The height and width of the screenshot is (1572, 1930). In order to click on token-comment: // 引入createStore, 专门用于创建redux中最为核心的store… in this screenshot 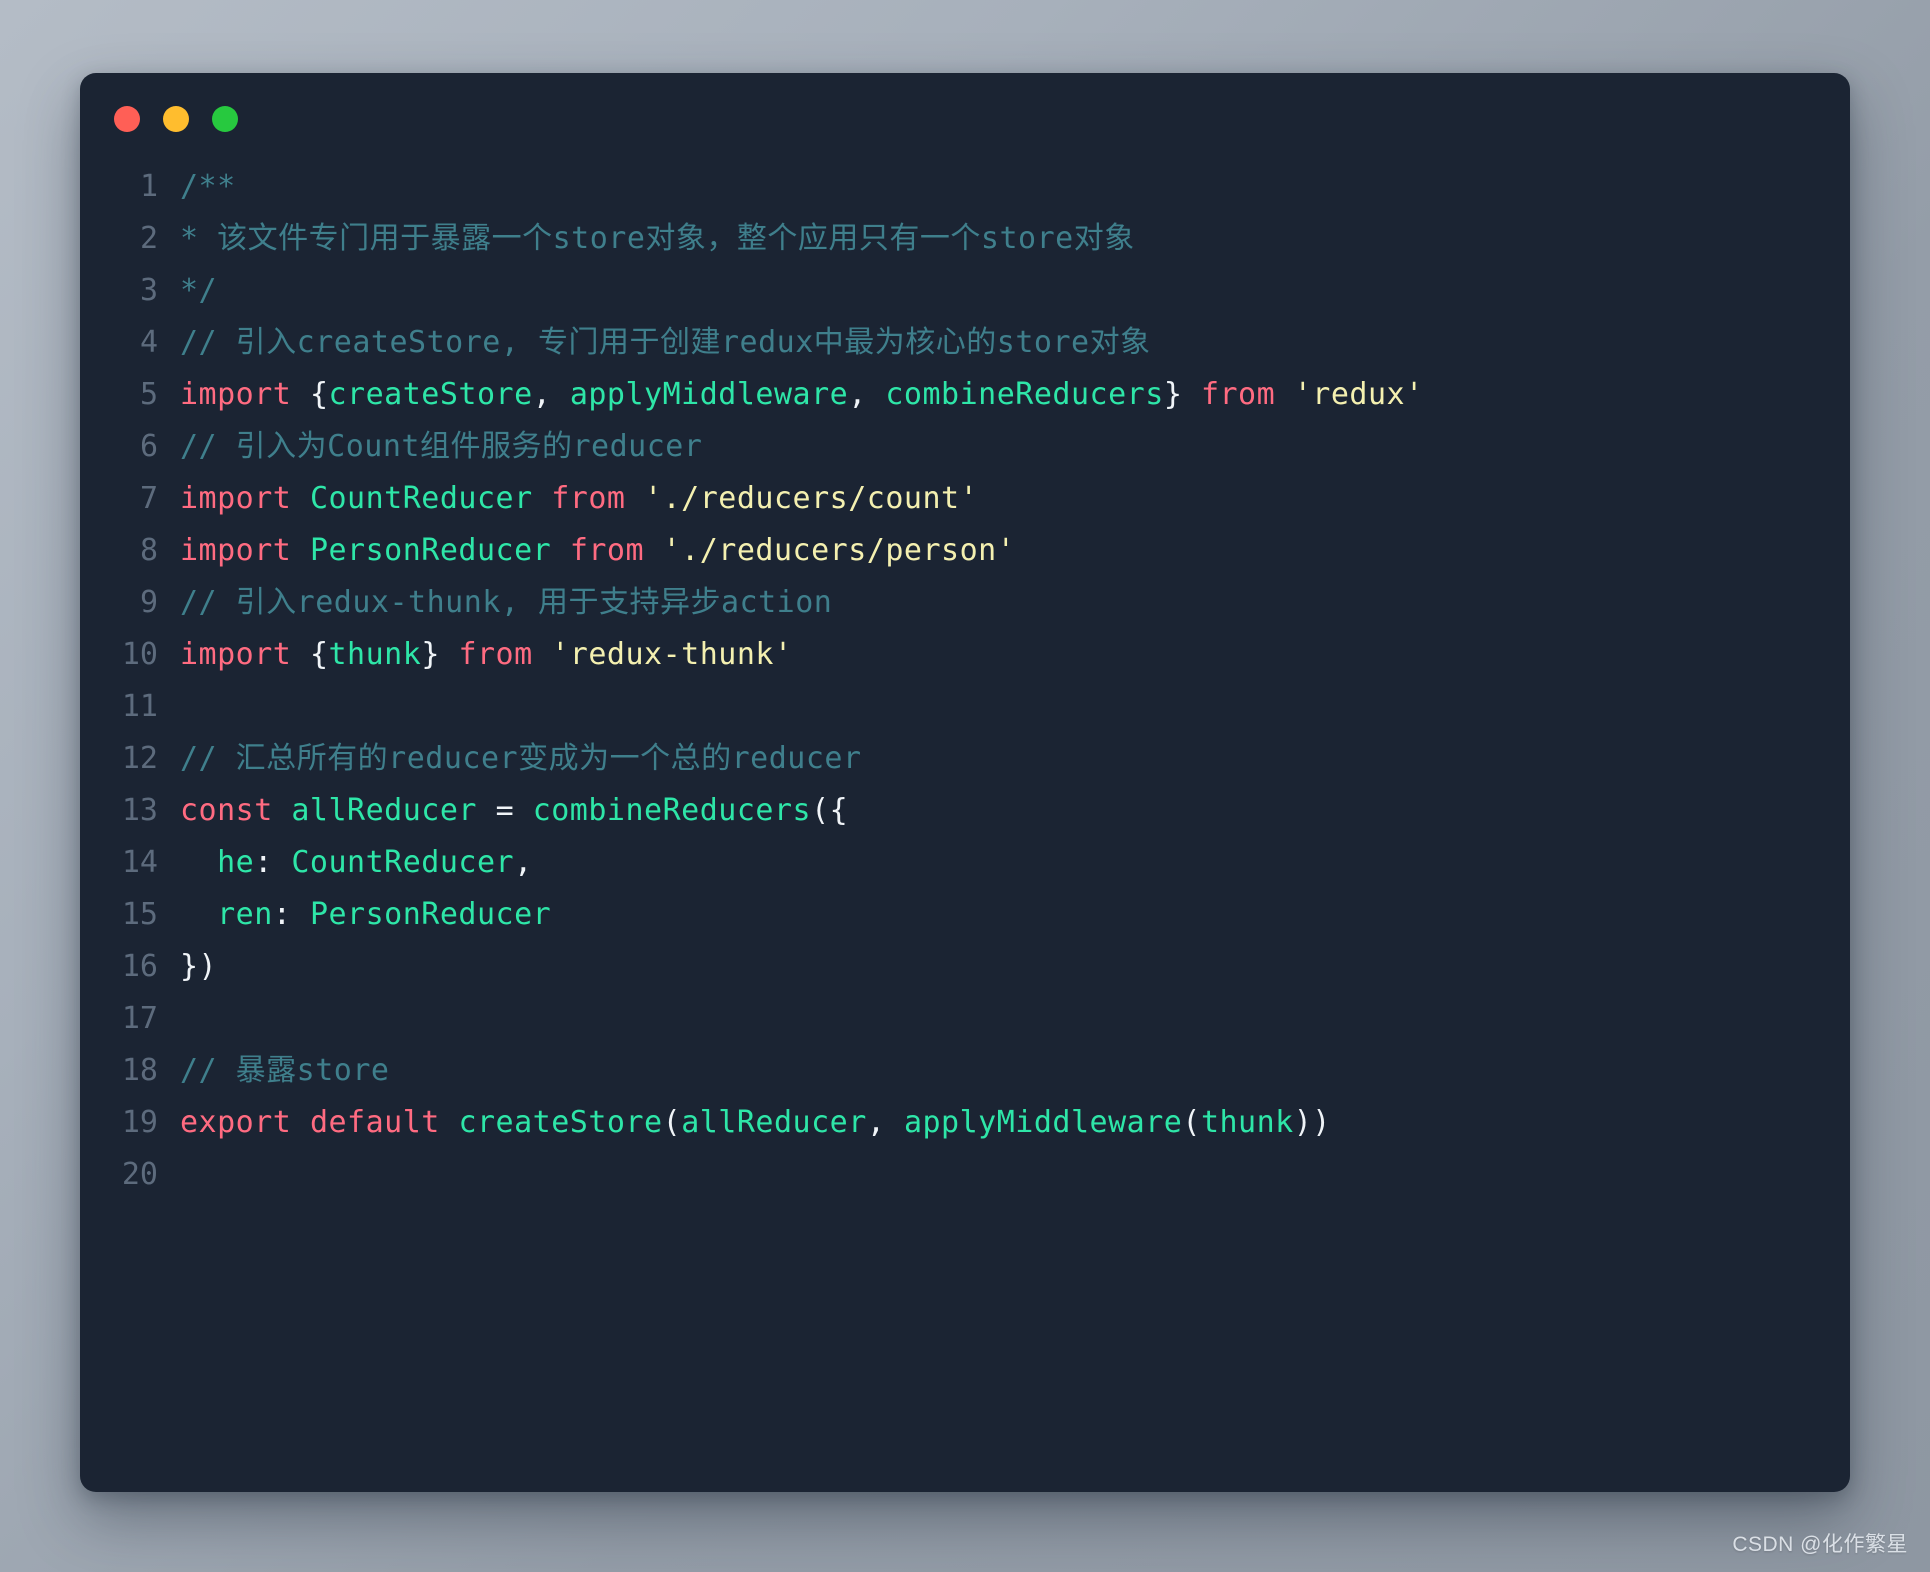, I will do `click(665, 342)`.